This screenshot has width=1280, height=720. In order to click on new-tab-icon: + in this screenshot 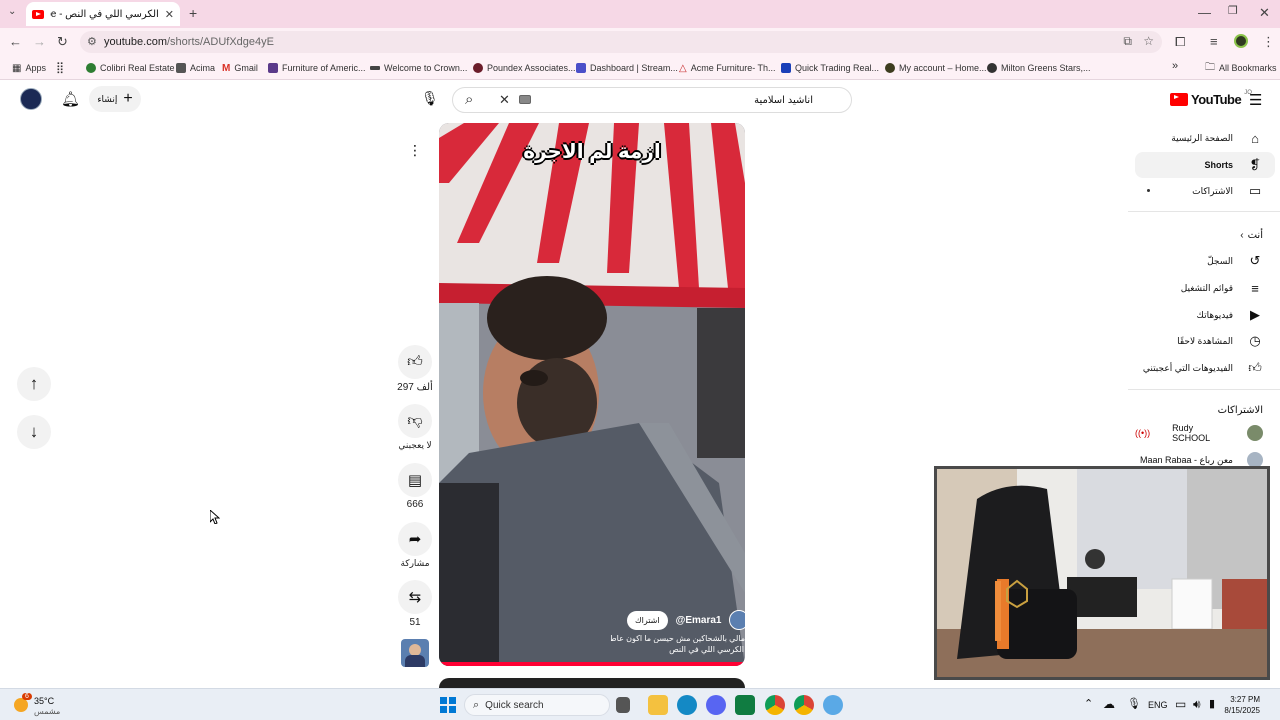, I will do `click(193, 13)`.